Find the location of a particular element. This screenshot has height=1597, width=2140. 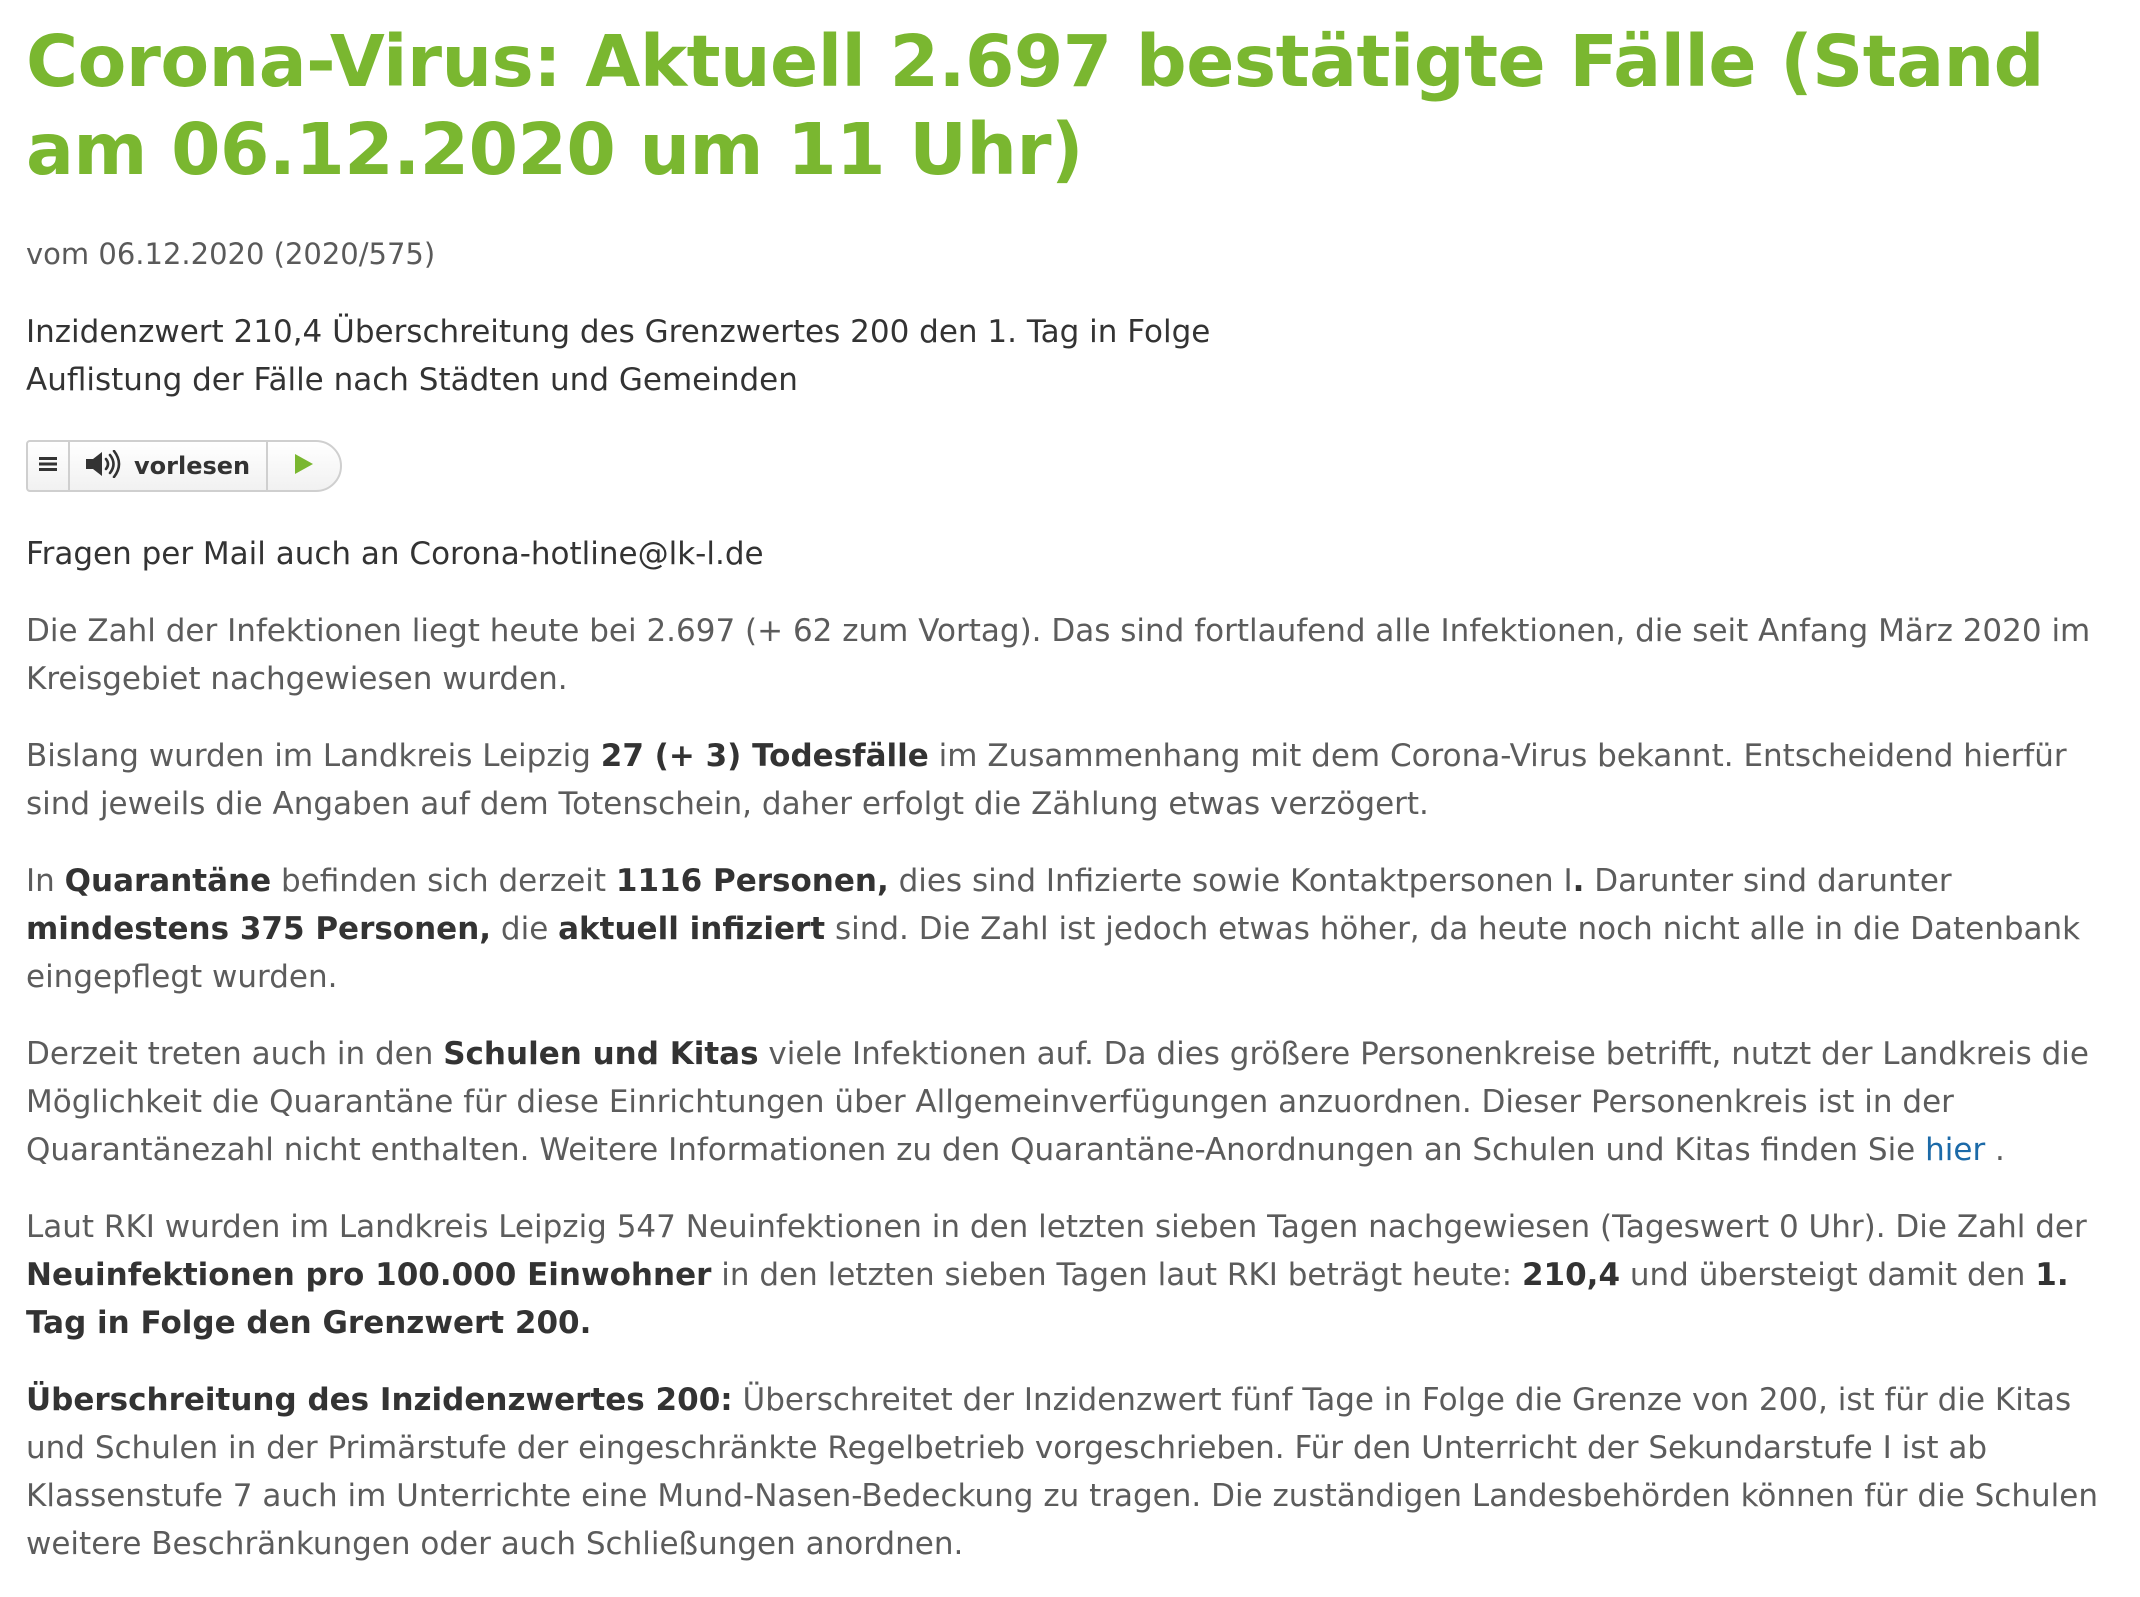

player-menu-button is located at coordinates (49, 466).